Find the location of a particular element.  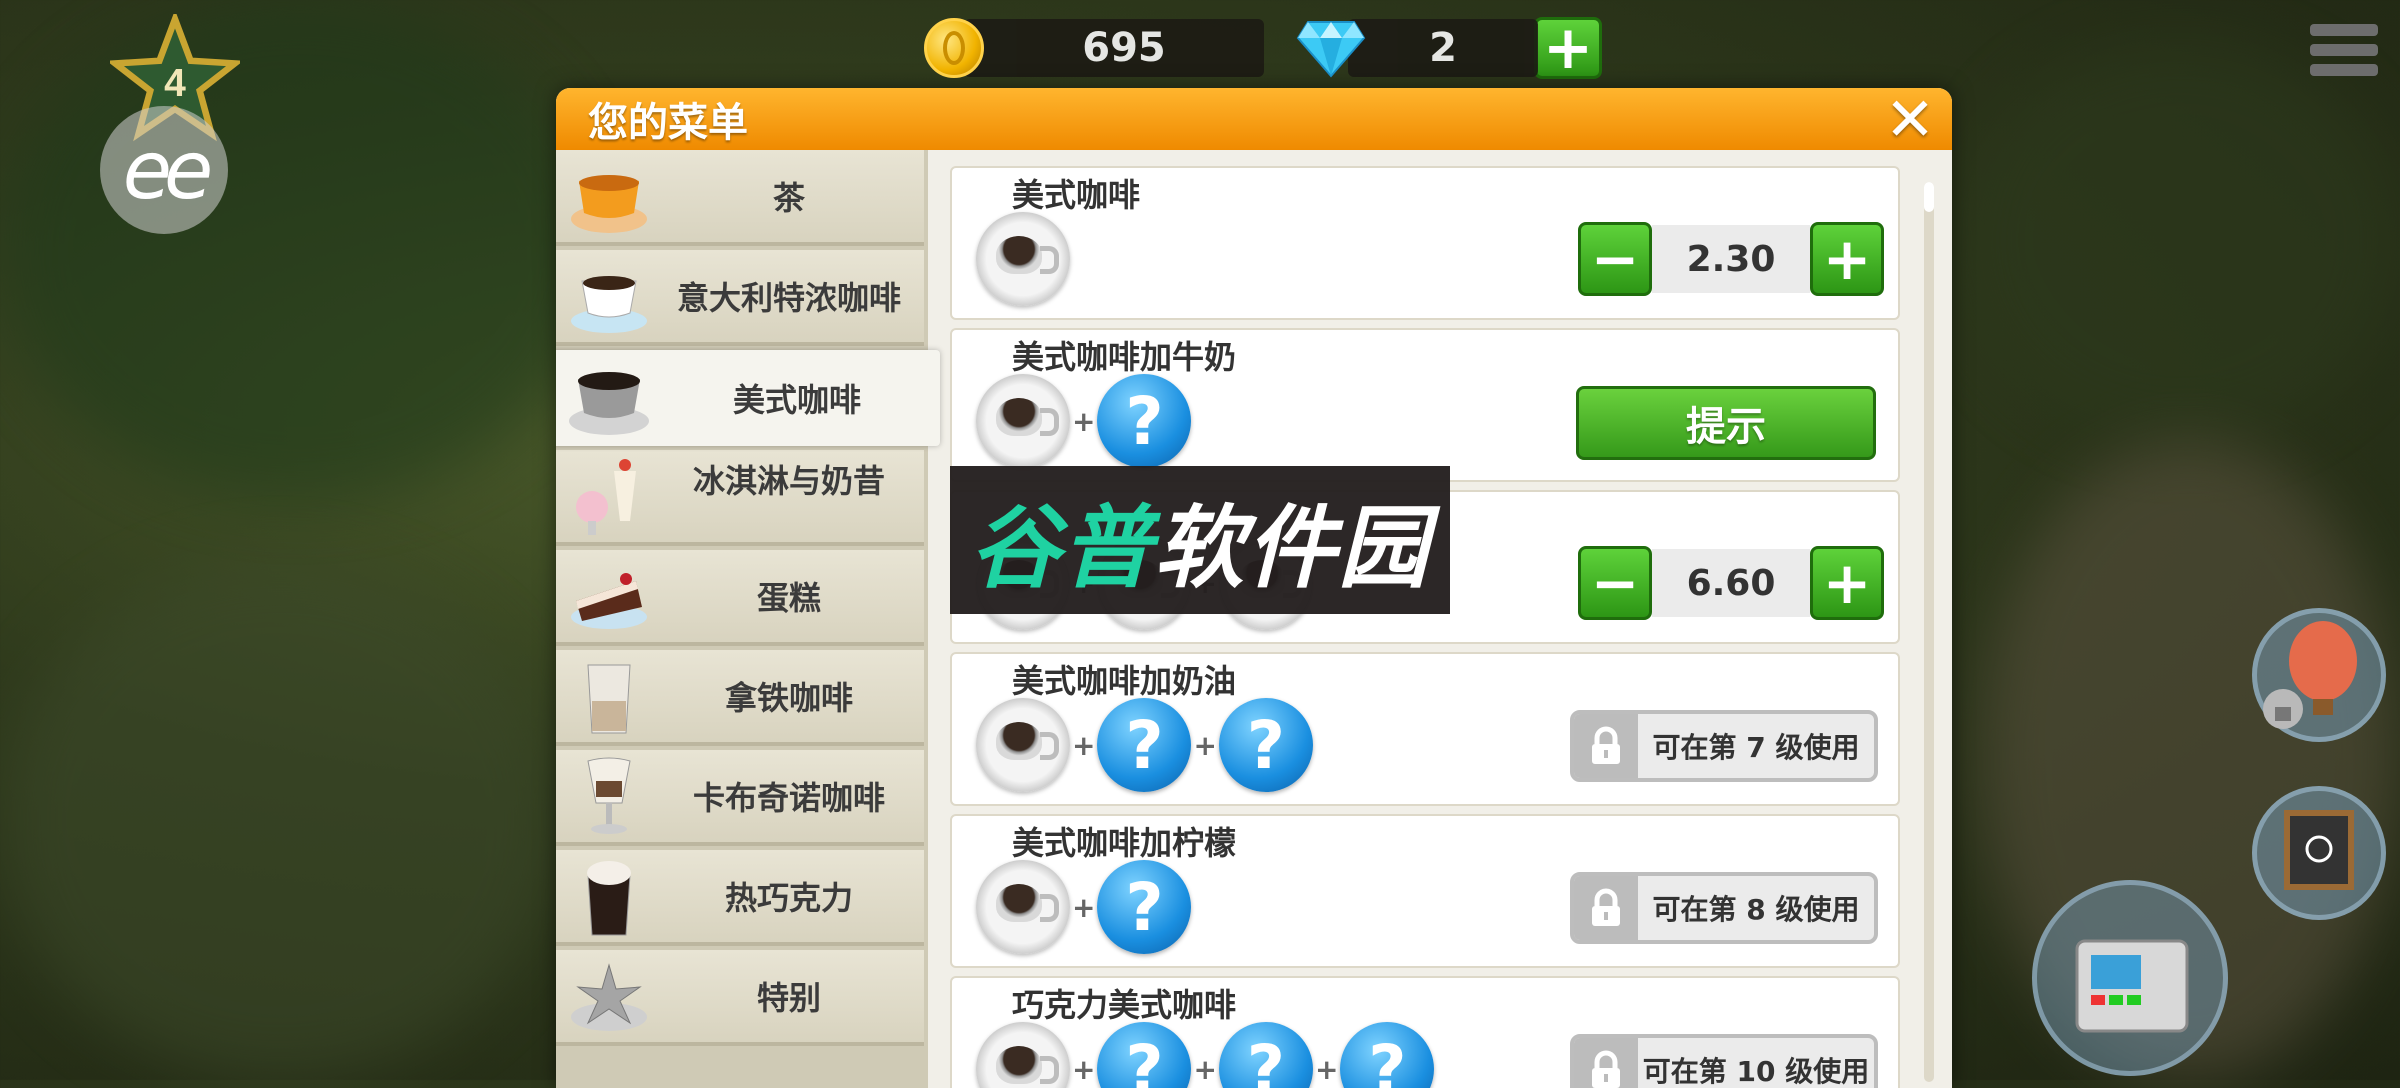

coin-count: 695 is located at coordinates (1114, 48).